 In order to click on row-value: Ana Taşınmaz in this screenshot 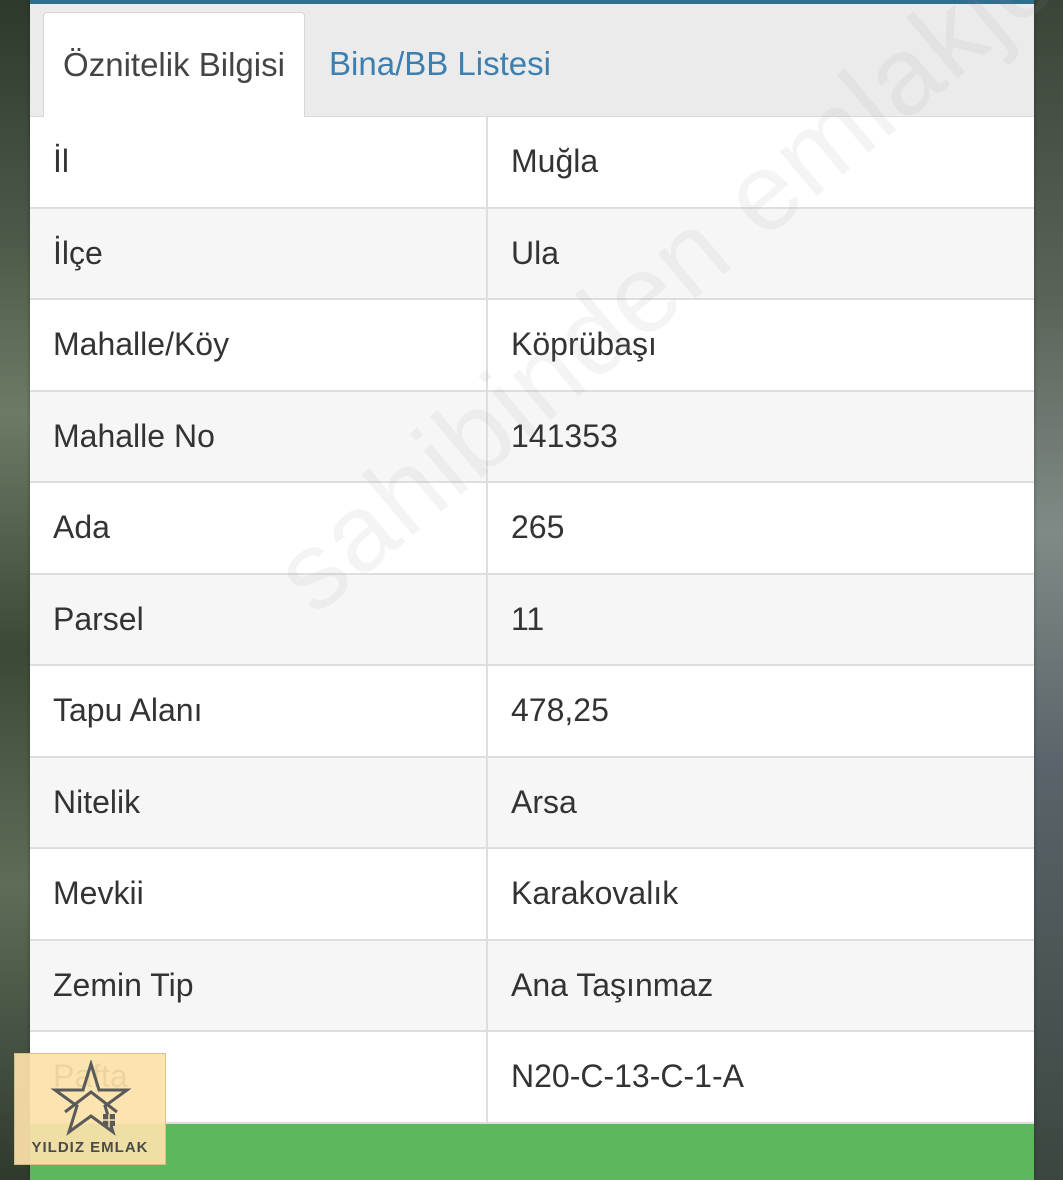, I will do `click(612, 984)`.